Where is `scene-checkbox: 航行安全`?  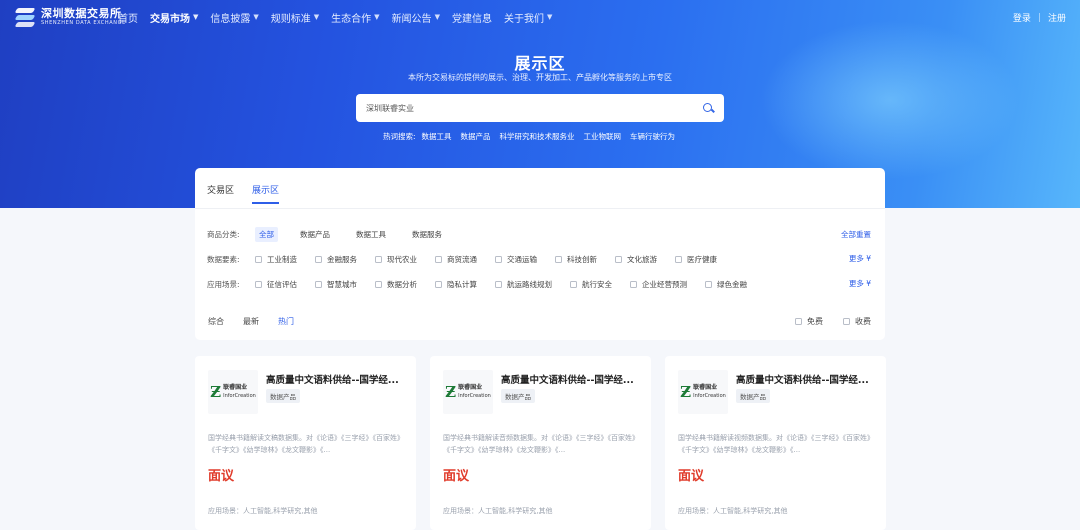
scene-checkbox: 航行安全 is located at coordinates (591, 284).